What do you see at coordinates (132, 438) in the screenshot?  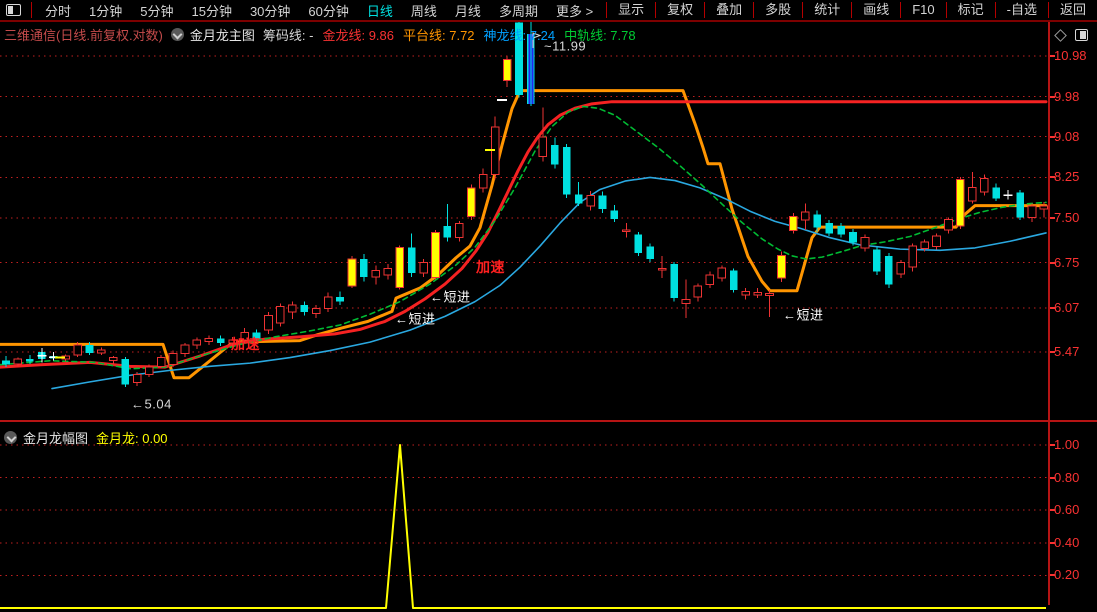 I see `legend-金月龙: 金月龙: 0.00` at bounding box center [132, 438].